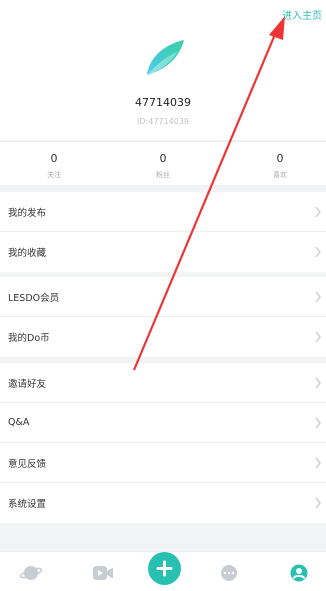 The height and width of the screenshot is (591, 326). What do you see at coordinates (163, 463) in the screenshot?
I see `menu-item-feedback: 意见反馈` at bounding box center [163, 463].